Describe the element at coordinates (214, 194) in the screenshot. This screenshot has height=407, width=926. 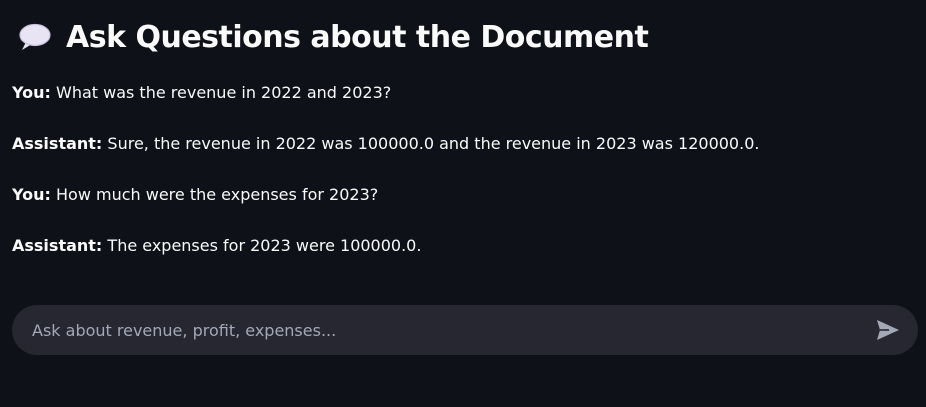
I see `message-text: How much were the expenses for 2023?` at that location.